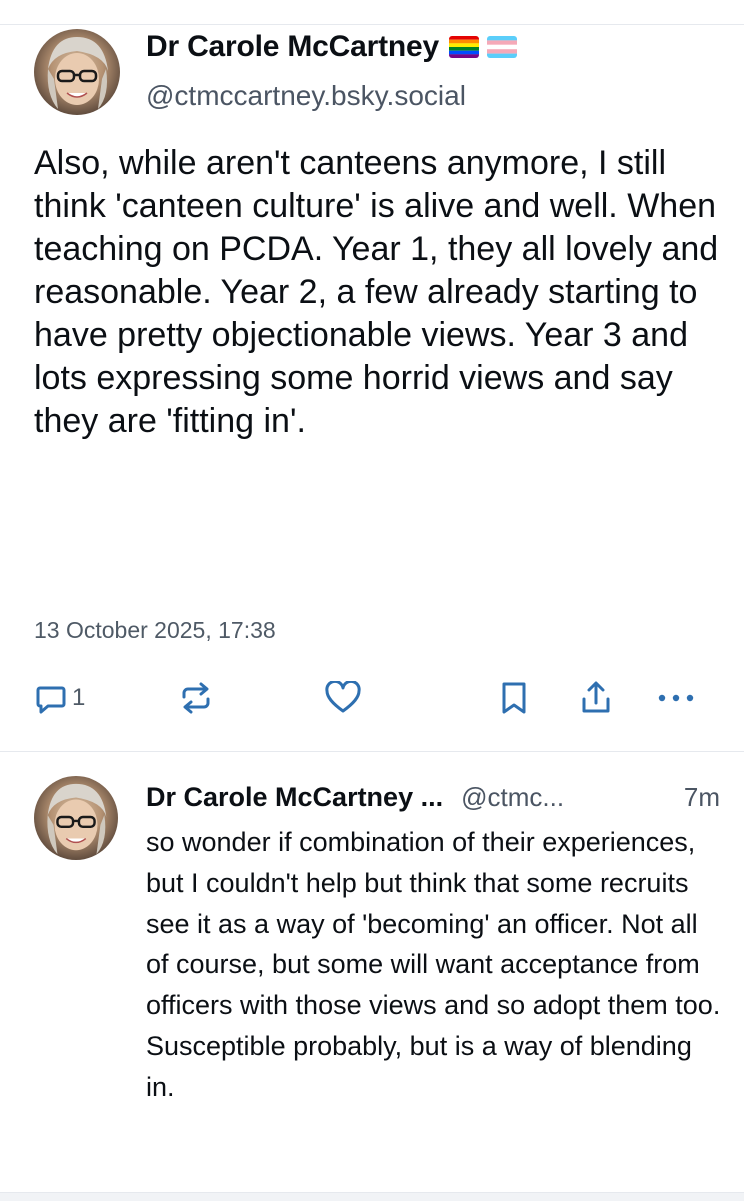  I want to click on bookmark-button, so click(514, 698).